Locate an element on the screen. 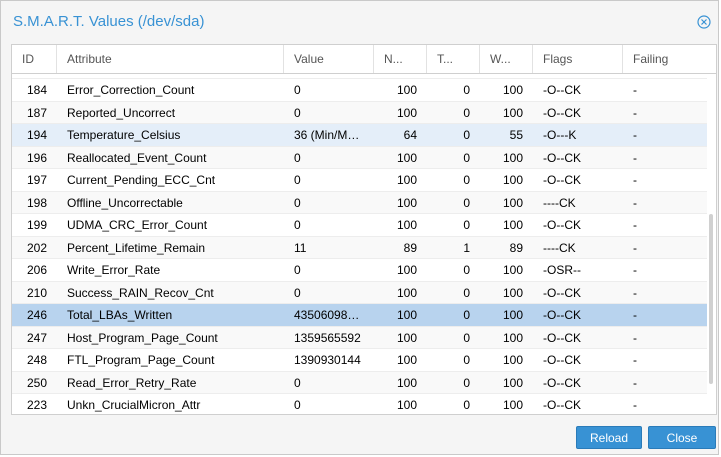 The width and height of the screenshot is (721, 457). table-row: 198 Offline_Uncorrectable 0 100 0 100 ----CK - is located at coordinates (359, 202).